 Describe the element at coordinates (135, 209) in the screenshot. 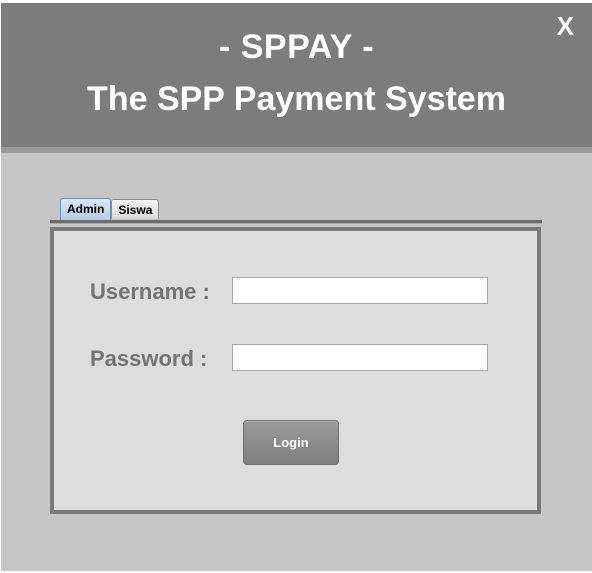

I see `tab-siswa: Siswa` at that location.